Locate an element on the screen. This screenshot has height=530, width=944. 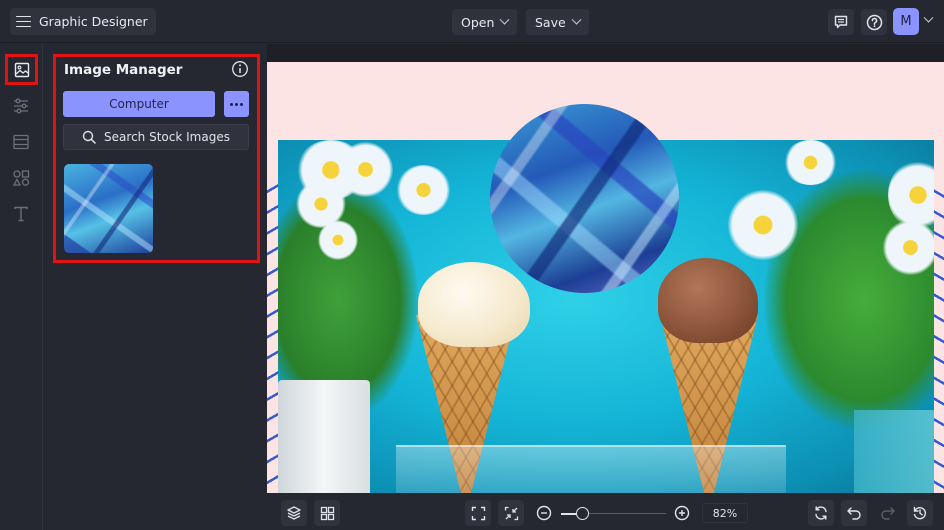
comment-icon is located at coordinates (841, 22).